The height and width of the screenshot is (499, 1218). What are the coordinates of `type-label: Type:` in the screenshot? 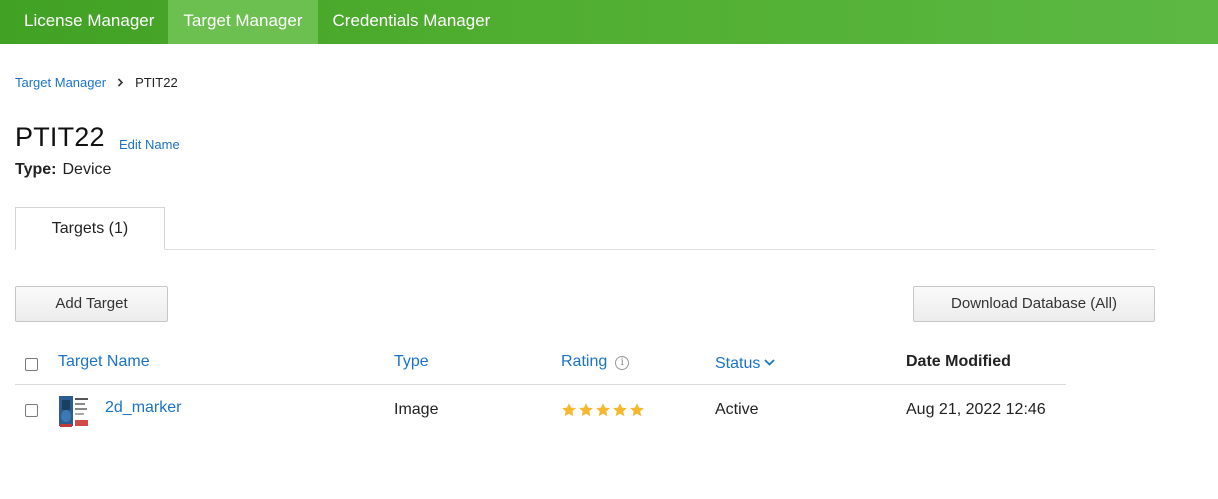 It's located at (36, 169).